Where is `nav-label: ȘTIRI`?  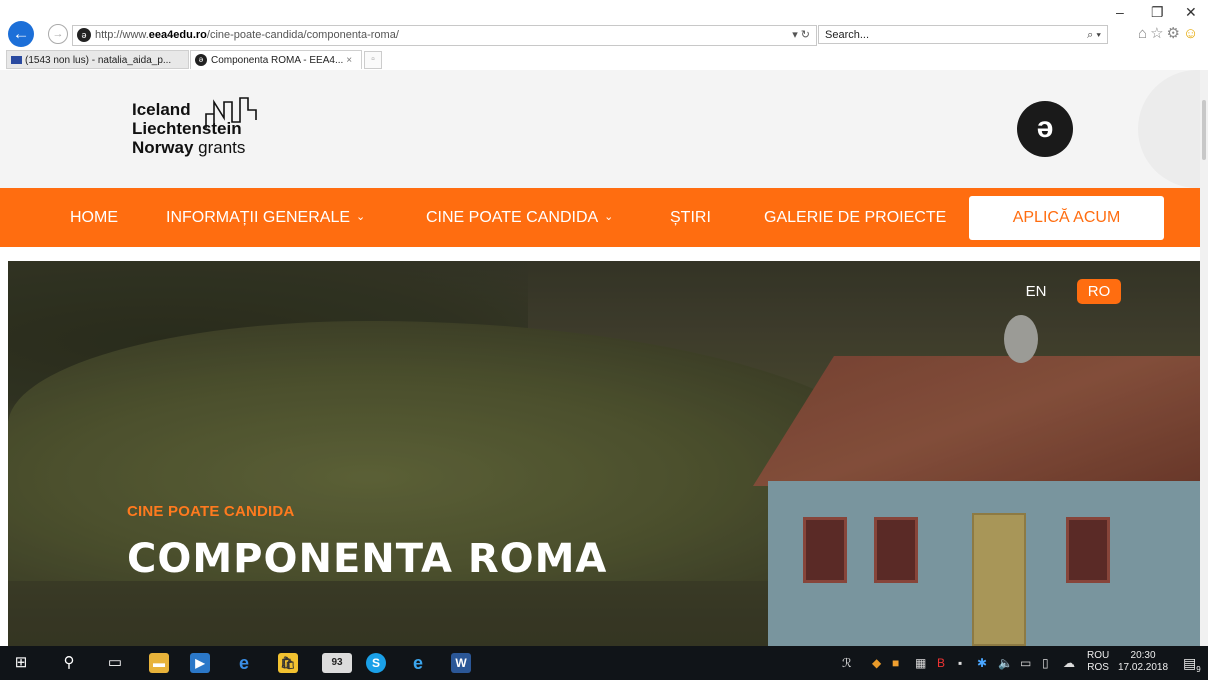 nav-label: ȘTIRI is located at coordinates (690, 217).